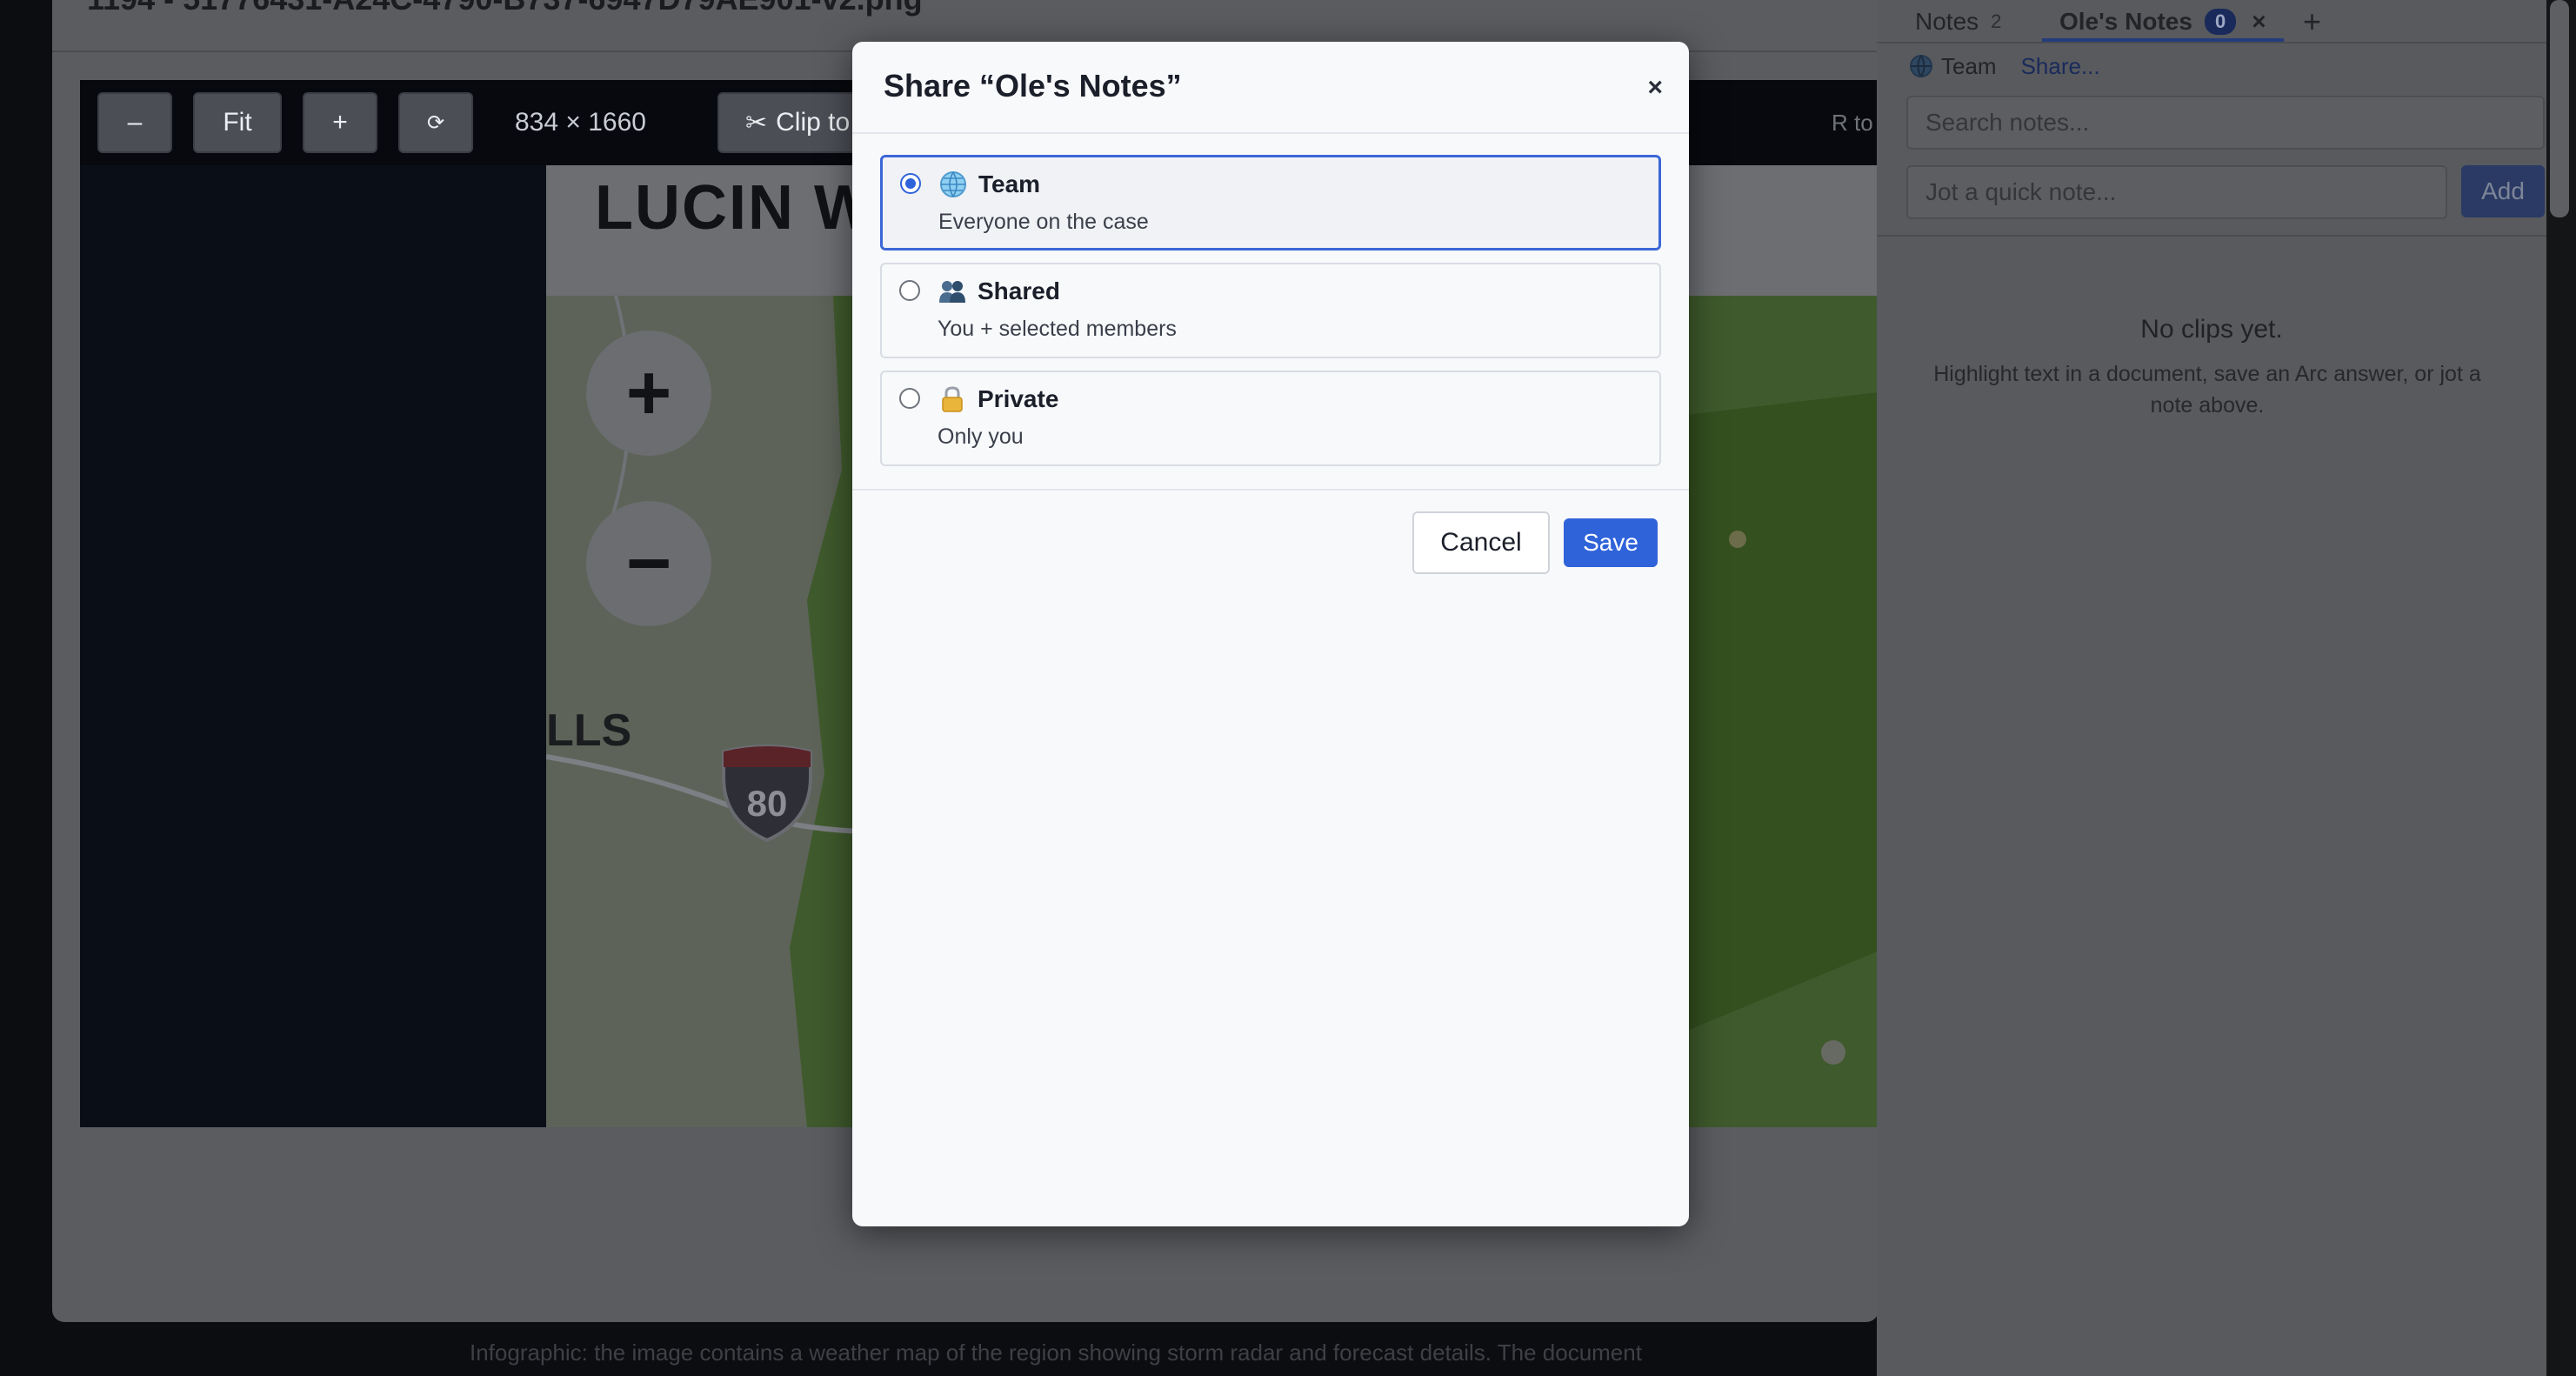 The image size is (2576, 1376). I want to click on image-dimensions: 834 × 1660, so click(580, 122).